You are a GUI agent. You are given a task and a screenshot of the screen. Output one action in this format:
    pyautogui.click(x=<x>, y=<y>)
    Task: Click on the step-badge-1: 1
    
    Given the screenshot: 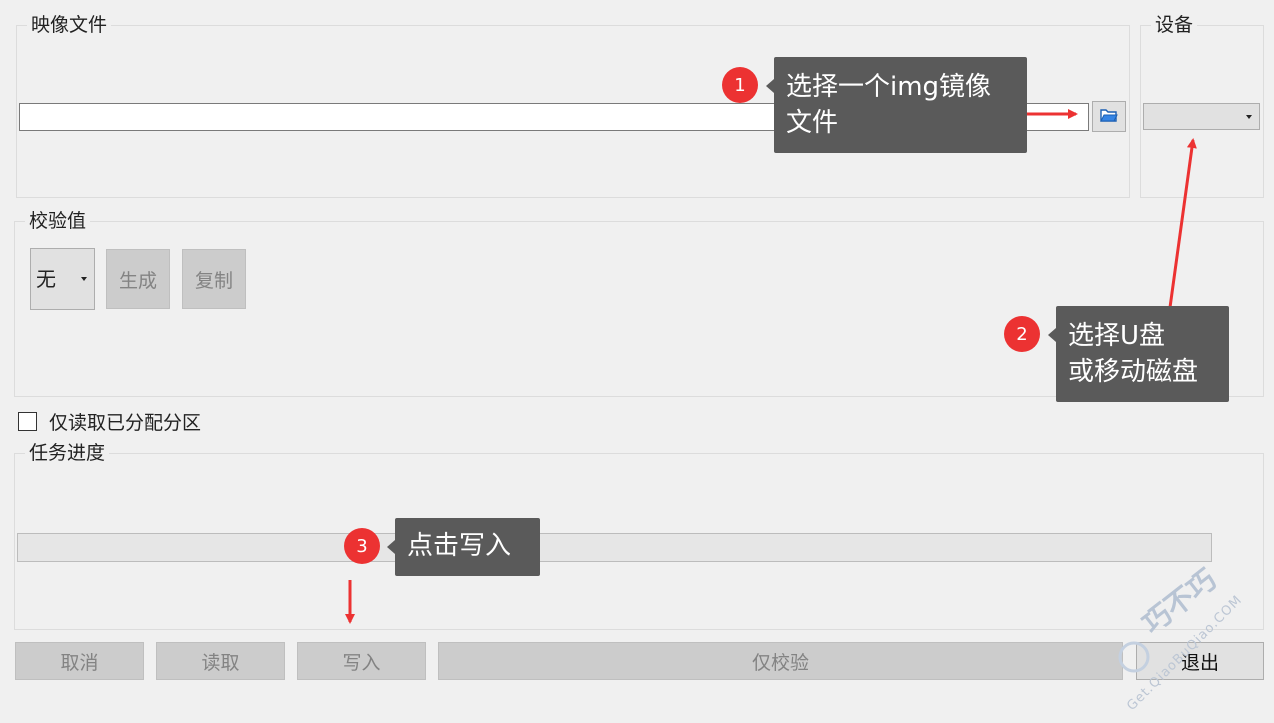 What is the action you would take?
    pyautogui.click(x=740, y=85)
    